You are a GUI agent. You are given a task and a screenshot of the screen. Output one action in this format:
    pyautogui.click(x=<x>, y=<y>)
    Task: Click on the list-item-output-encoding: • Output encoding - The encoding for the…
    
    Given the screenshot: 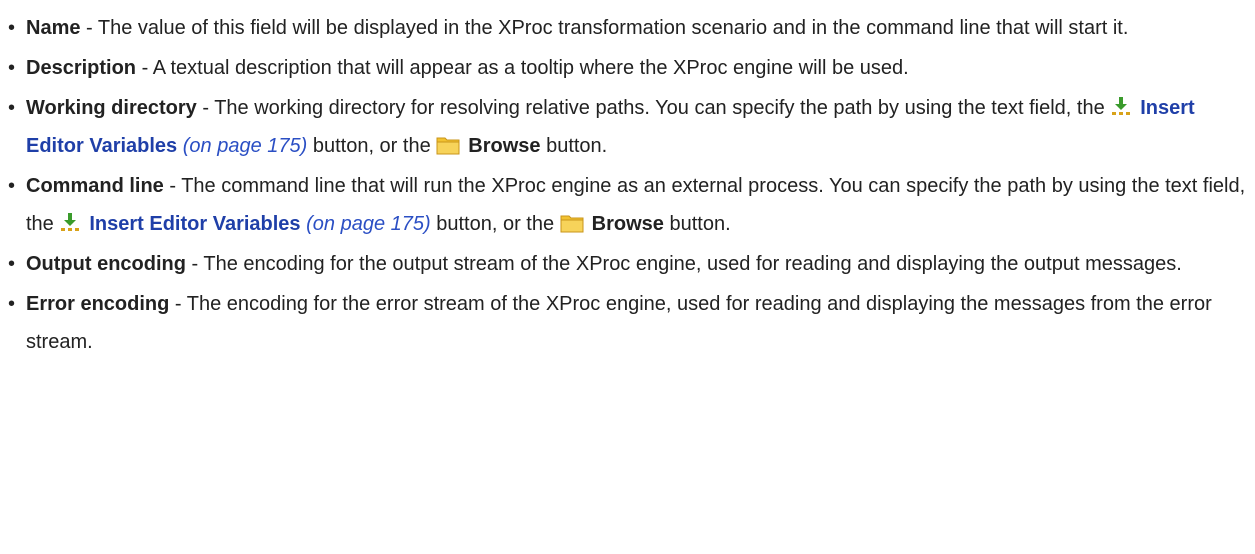 What is the action you would take?
    pyautogui.click(x=627, y=264)
    